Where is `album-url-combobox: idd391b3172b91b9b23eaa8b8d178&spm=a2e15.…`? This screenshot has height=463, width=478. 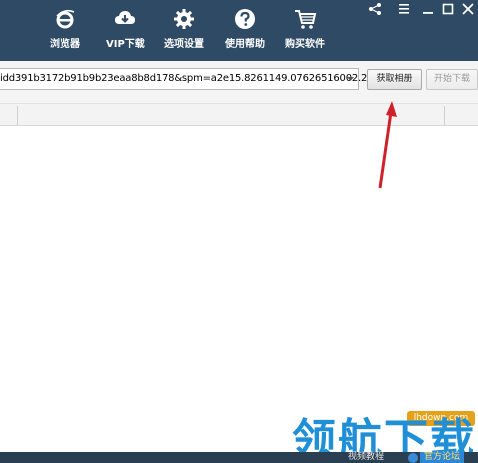 album-url-combobox: idd391b3172b91b9b23eaa8b8d178&spm=a2e15.… is located at coordinates (183, 79).